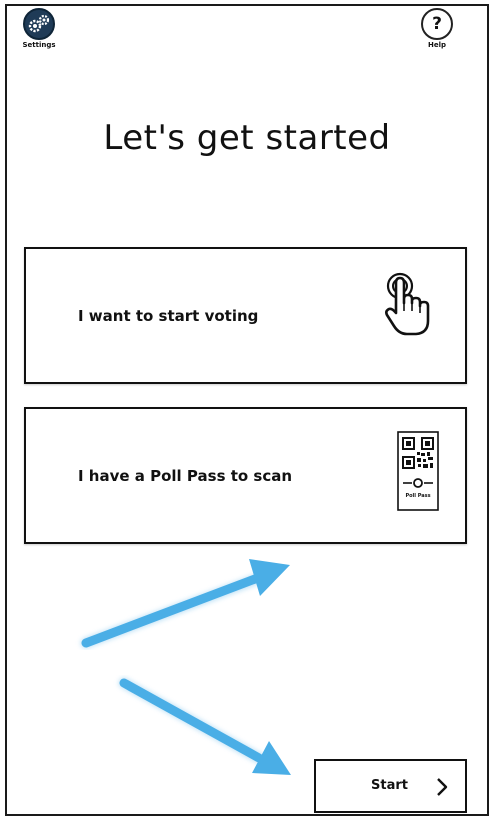  I want to click on chevron-right-icon, so click(442, 789).